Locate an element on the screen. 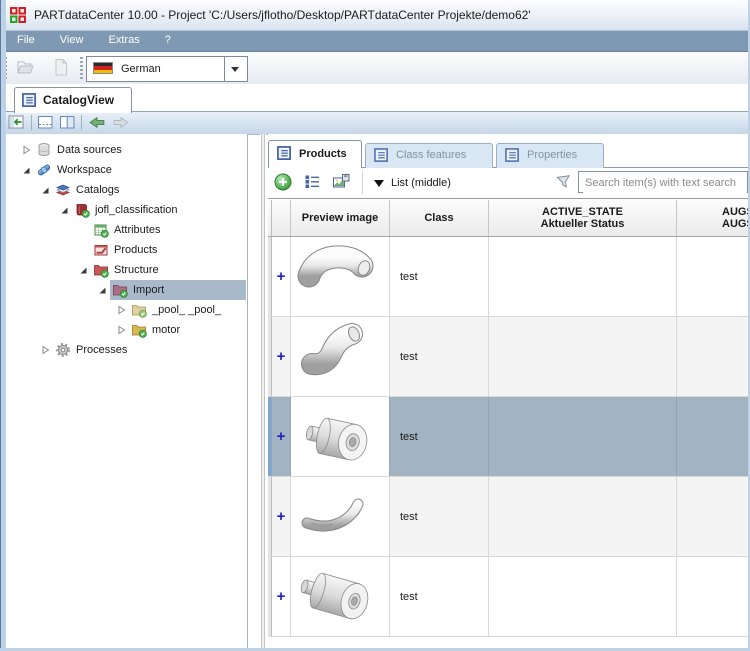 The image size is (750, 651). tree-item-label: _pool_ _pool_ is located at coordinates (187, 310).